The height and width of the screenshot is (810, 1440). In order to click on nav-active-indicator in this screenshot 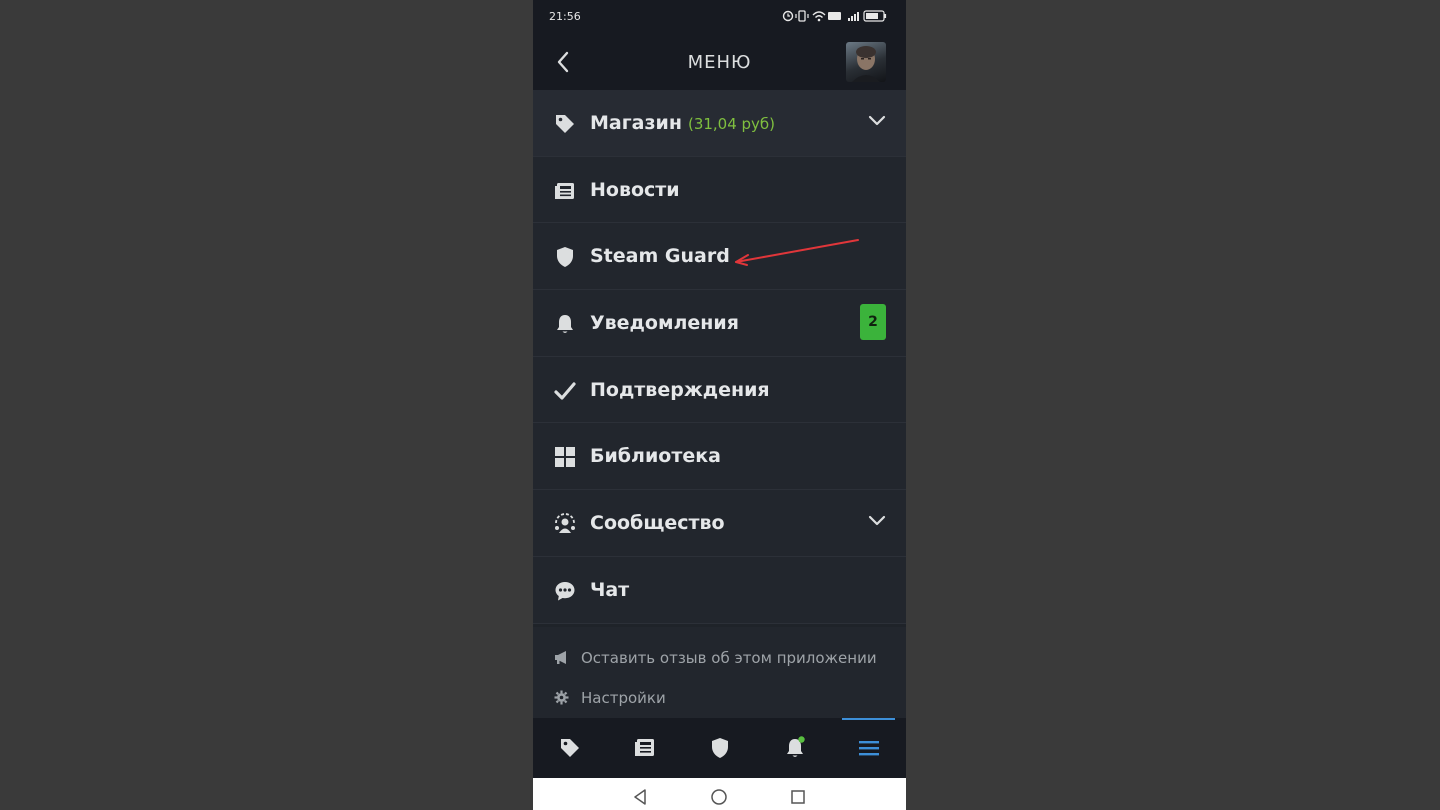, I will do `click(868, 719)`.